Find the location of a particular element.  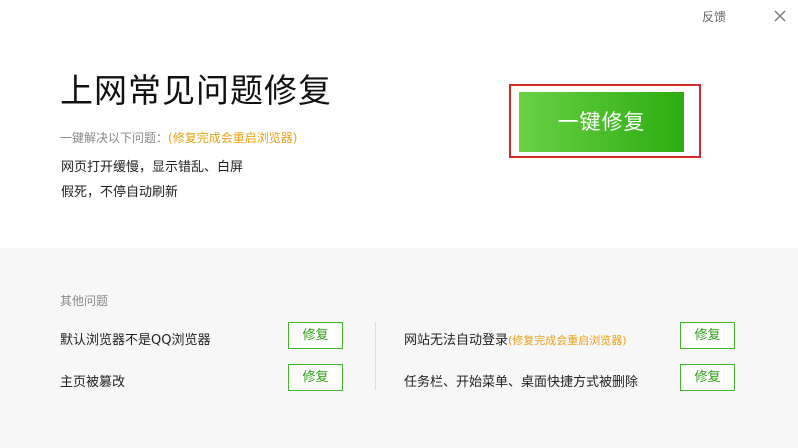

subtitle: 一键解决以下问题：(修复完成会重启浏览器) is located at coordinates (178, 137).